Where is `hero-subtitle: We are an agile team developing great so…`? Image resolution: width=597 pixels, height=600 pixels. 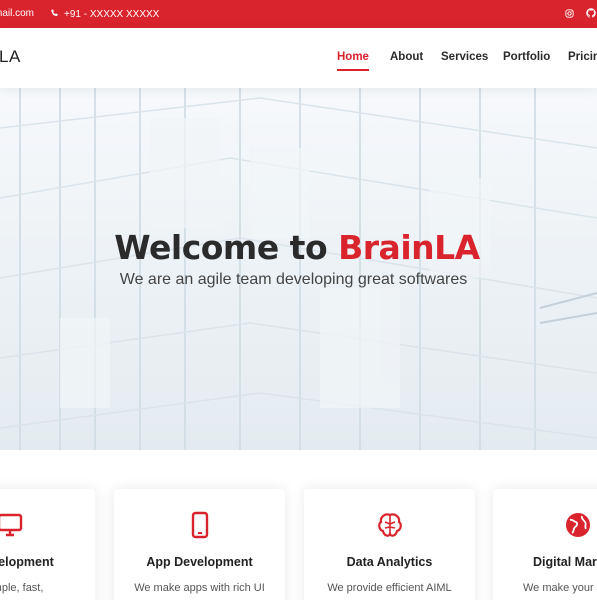 hero-subtitle: We are an agile team developing great so… is located at coordinates (293, 279).